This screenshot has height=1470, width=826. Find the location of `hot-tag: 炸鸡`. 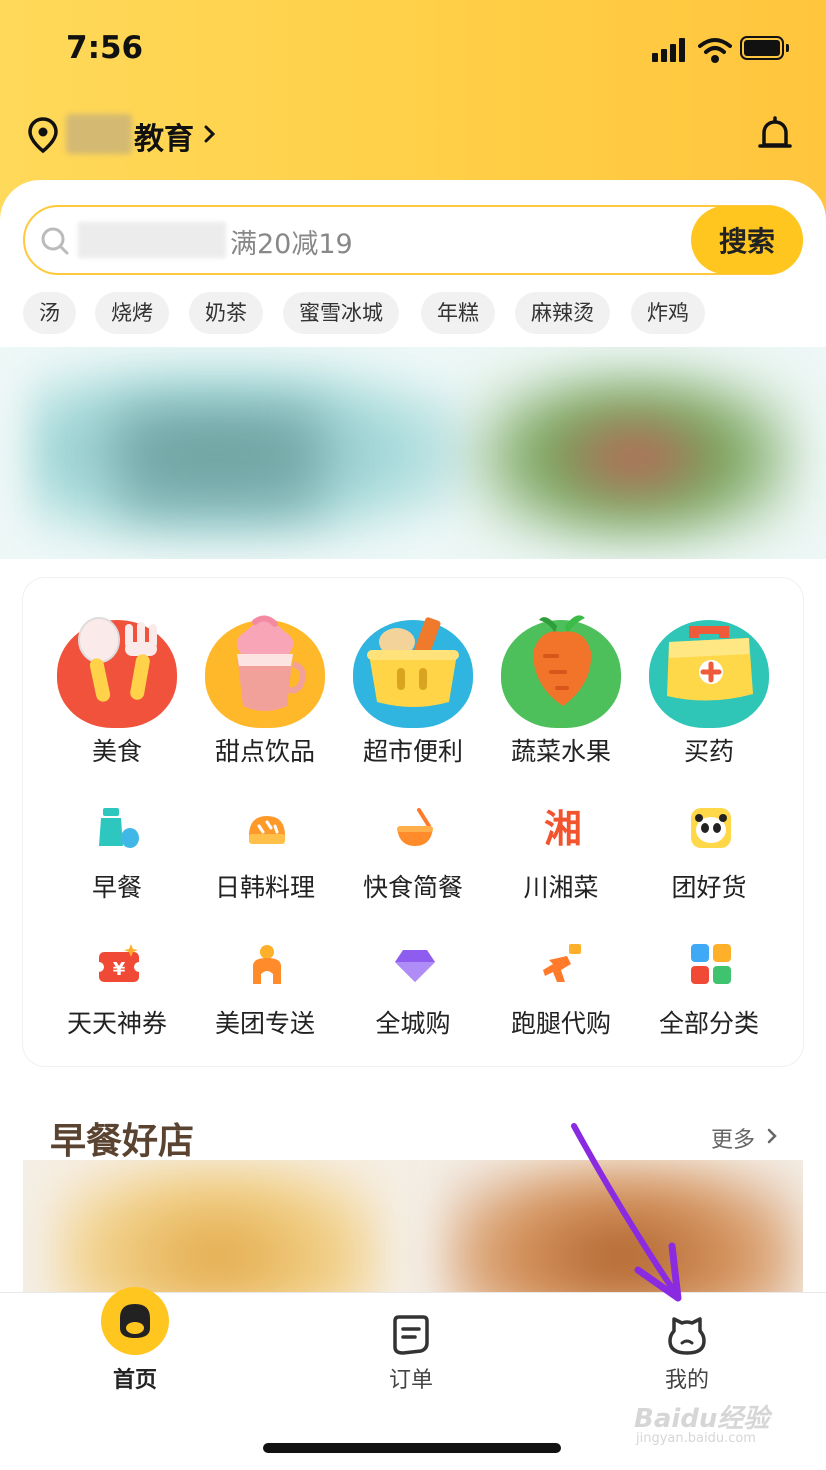

hot-tag: 炸鸡 is located at coordinates (668, 313).